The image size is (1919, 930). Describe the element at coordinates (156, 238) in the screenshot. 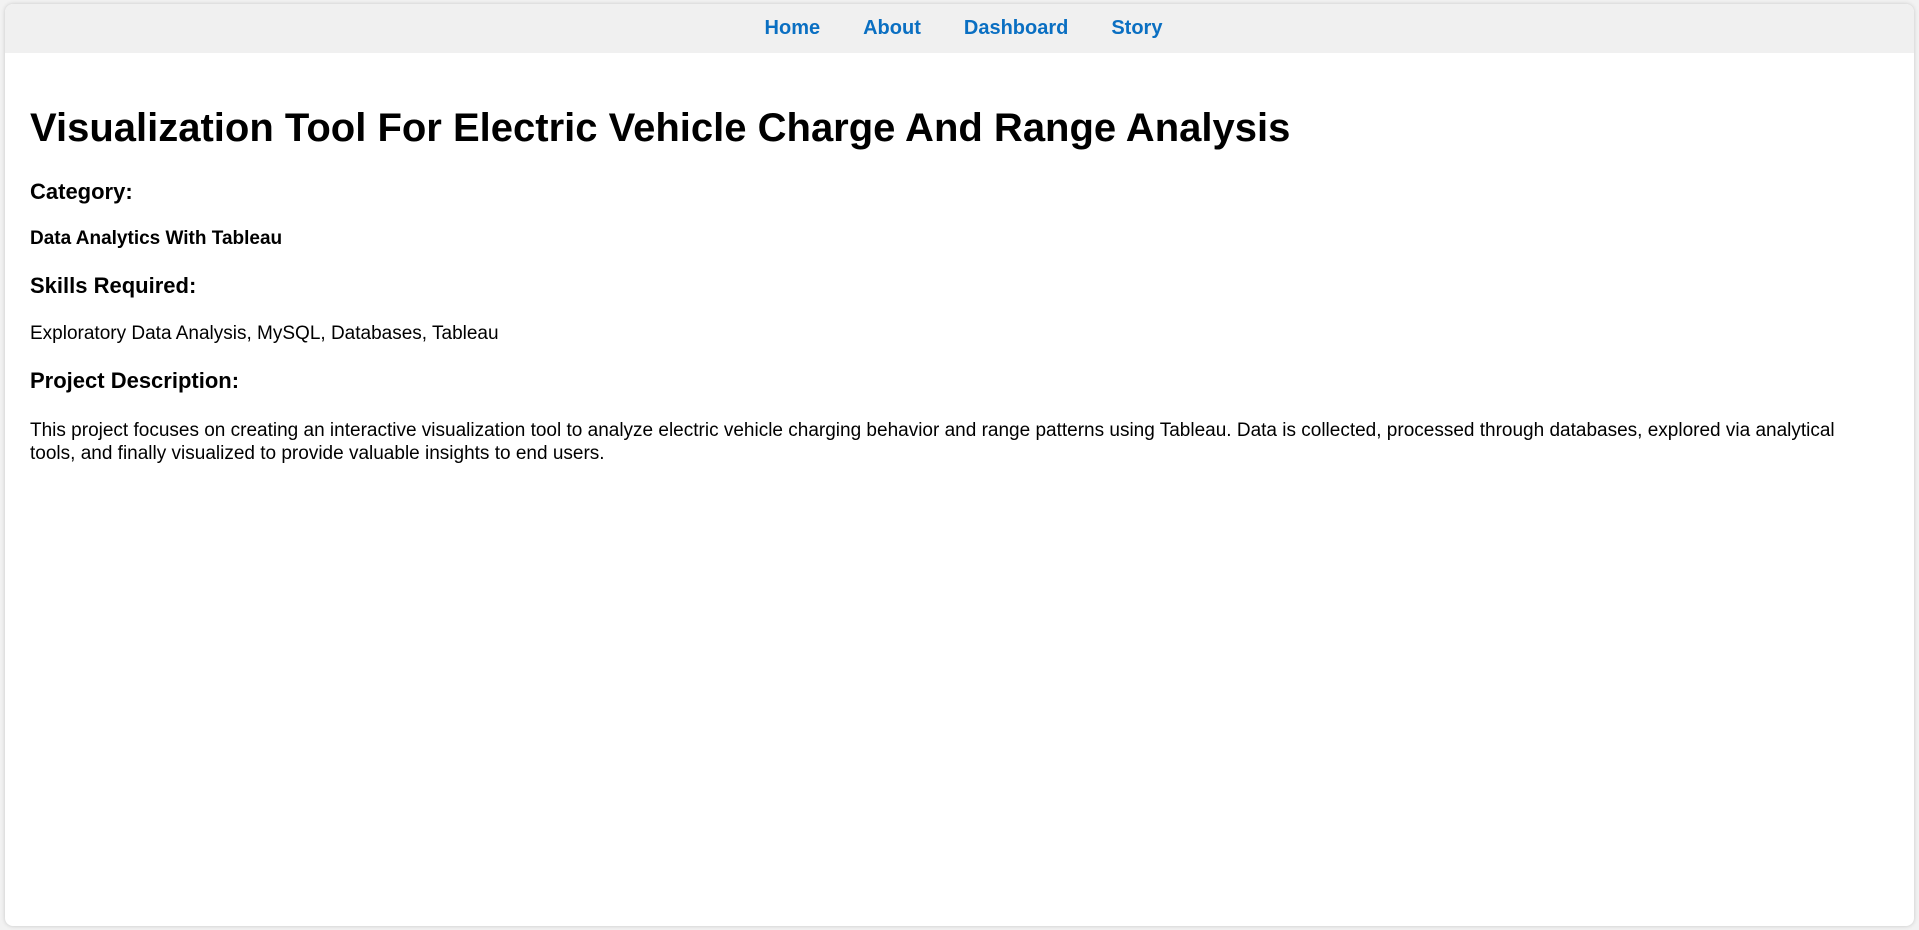

I see `category-value: Data Analytics With Tableau` at that location.